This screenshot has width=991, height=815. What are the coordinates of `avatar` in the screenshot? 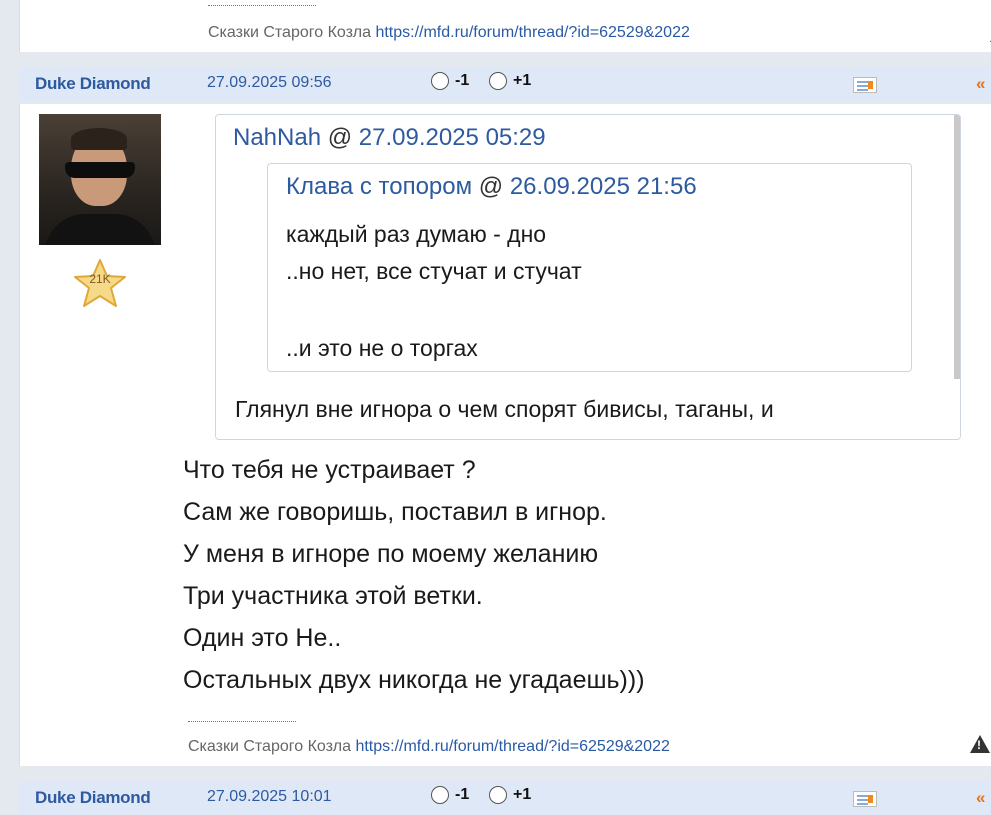 It's located at (100, 179).